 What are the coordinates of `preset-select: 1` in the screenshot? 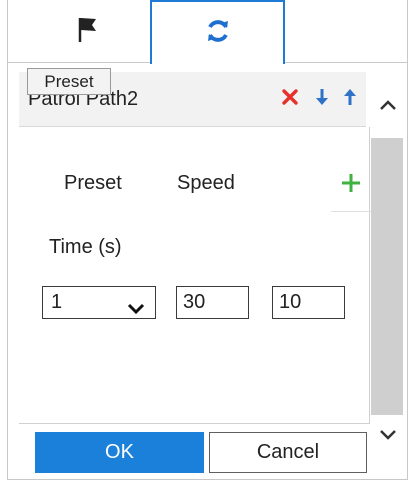 It's located at (99, 302).